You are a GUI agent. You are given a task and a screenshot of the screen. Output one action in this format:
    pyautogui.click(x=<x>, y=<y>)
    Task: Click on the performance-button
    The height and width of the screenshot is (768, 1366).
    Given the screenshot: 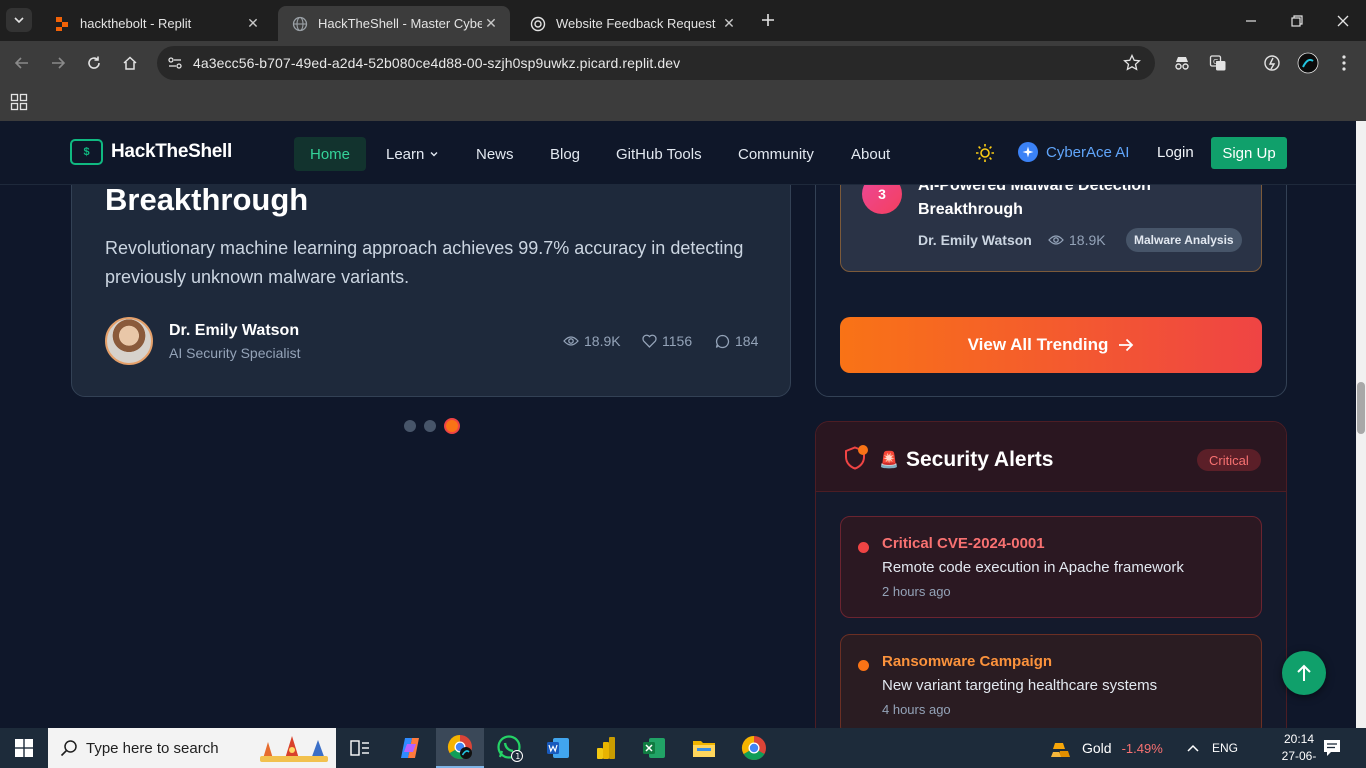 What is the action you would take?
    pyautogui.click(x=1272, y=63)
    